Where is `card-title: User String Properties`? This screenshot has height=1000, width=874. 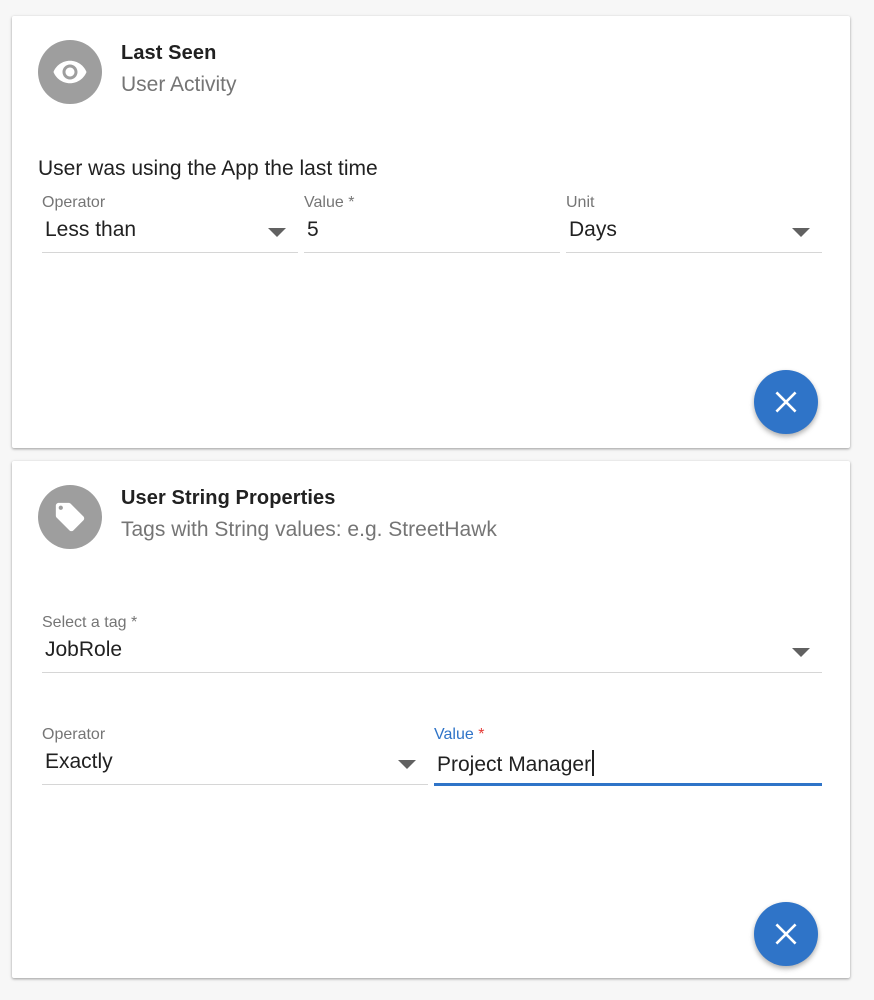 card-title: User String Properties is located at coordinates (228, 498).